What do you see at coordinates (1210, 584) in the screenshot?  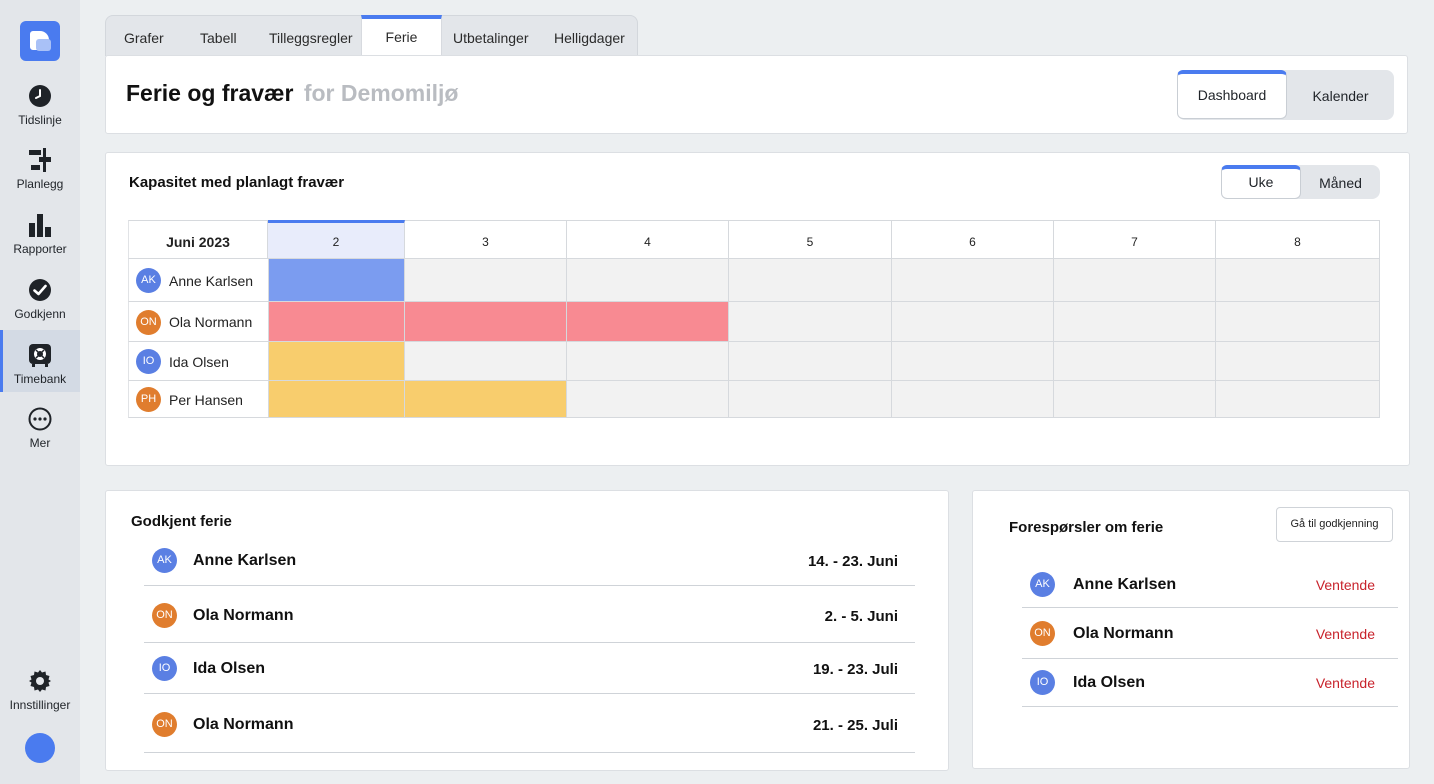 I see `list-item: AK Anne Karlsen Ventende` at bounding box center [1210, 584].